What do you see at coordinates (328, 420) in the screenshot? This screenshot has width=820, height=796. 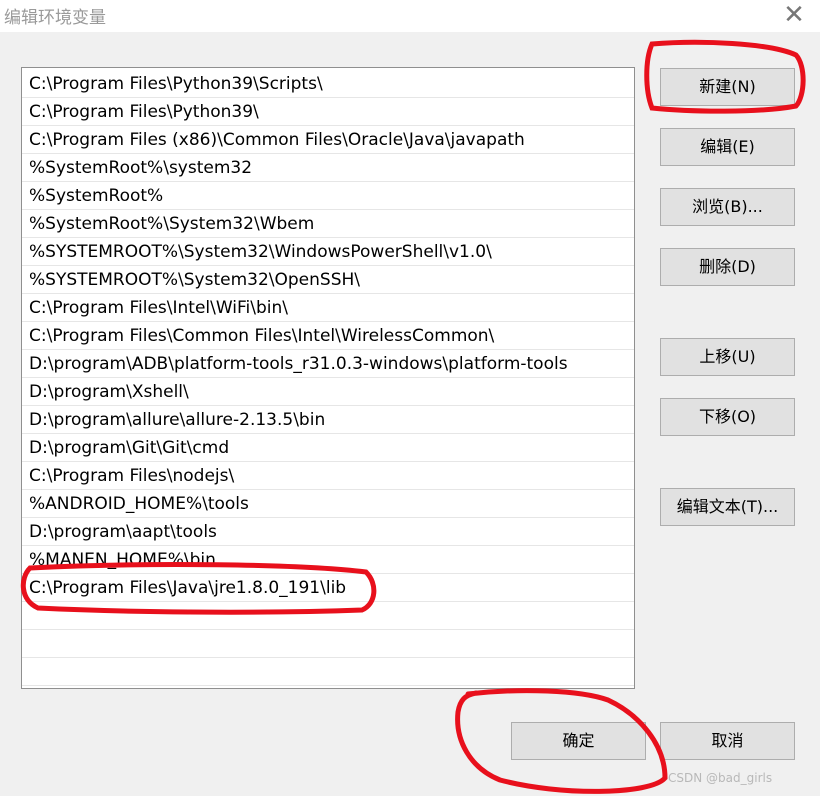 I see `list-item: D:\program\allure\allure-2.13.5\bin` at bounding box center [328, 420].